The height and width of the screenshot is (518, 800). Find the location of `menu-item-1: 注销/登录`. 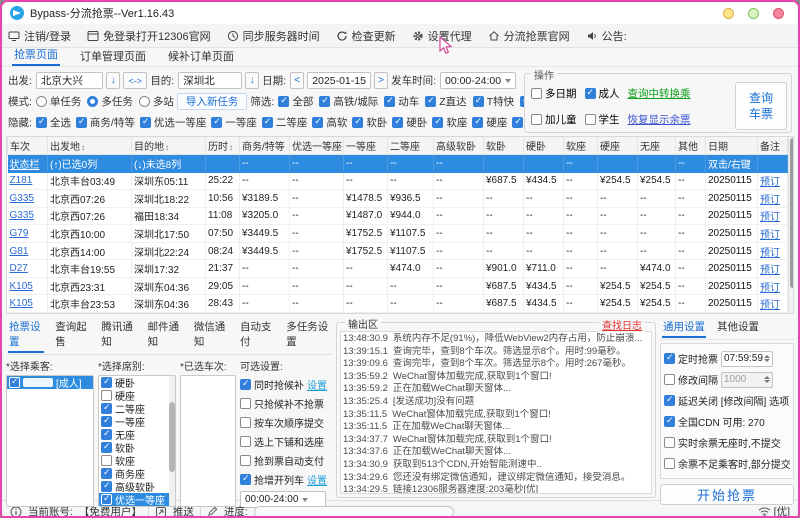

menu-item-1: 注销/登录 is located at coordinates (39, 36).